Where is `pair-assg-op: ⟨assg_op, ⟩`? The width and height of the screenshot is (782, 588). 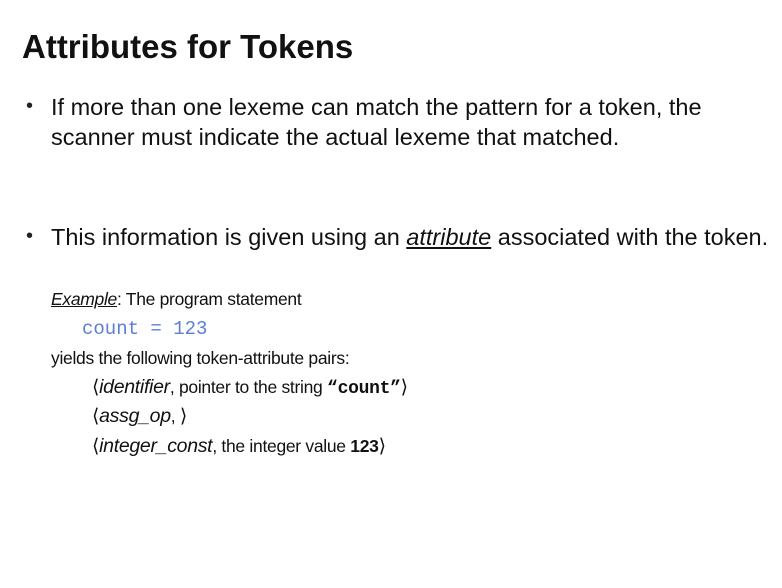 pair-assg-op: ⟨assg_op, ⟩ is located at coordinates (139, 416).